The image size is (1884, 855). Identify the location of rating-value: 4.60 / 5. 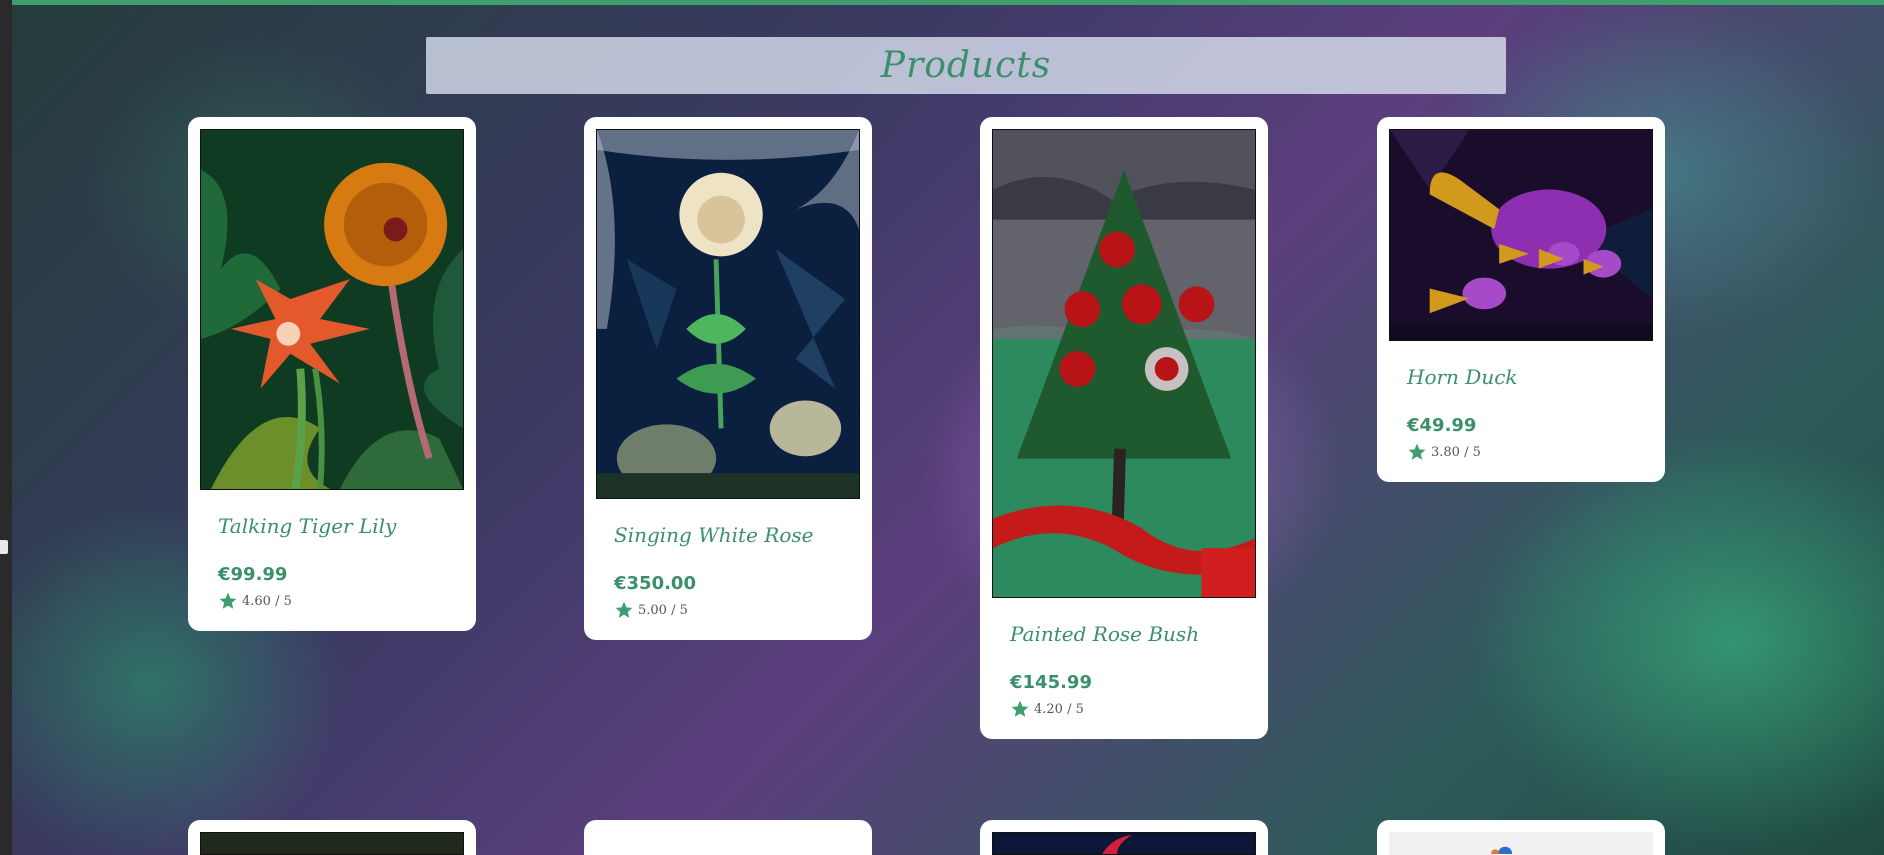
(267, 601).